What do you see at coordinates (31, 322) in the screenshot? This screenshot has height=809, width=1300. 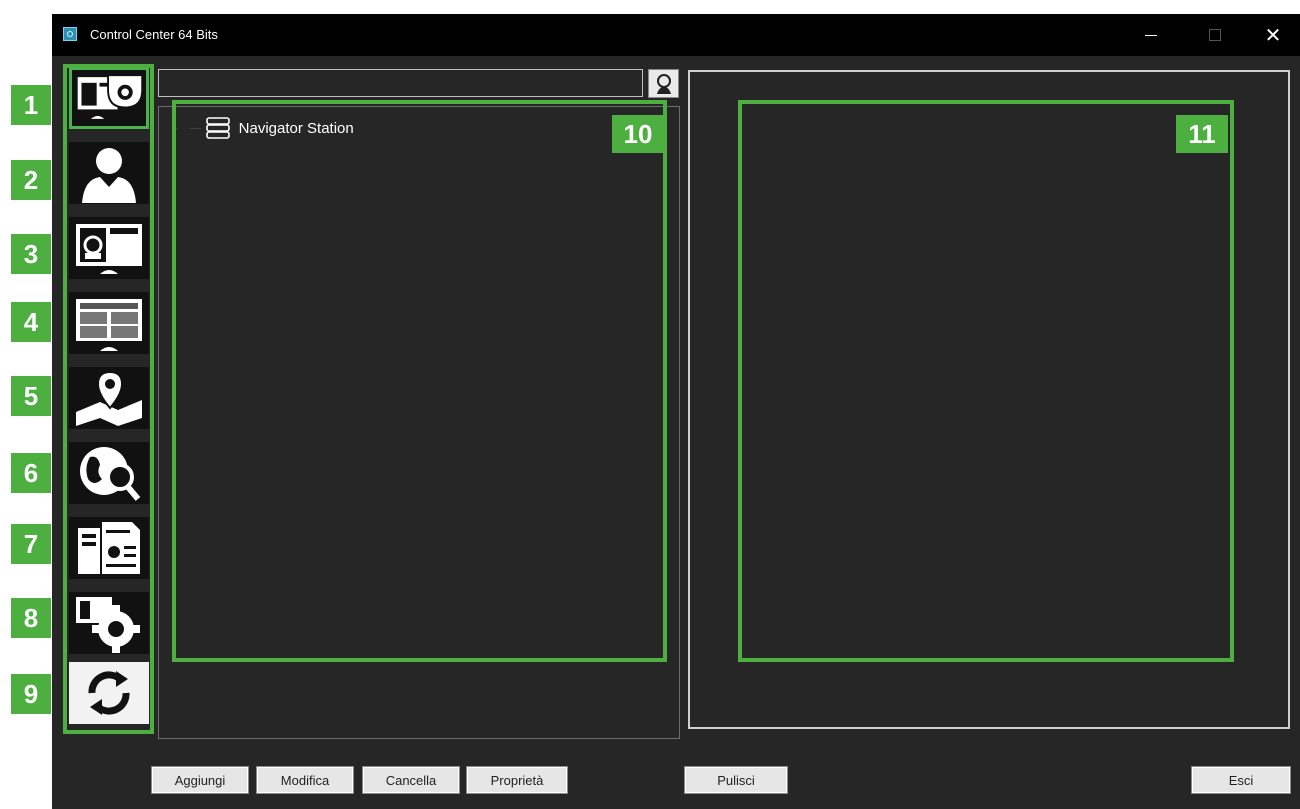 I see `callout-number-4: 4` at bounding box center [31, 322].